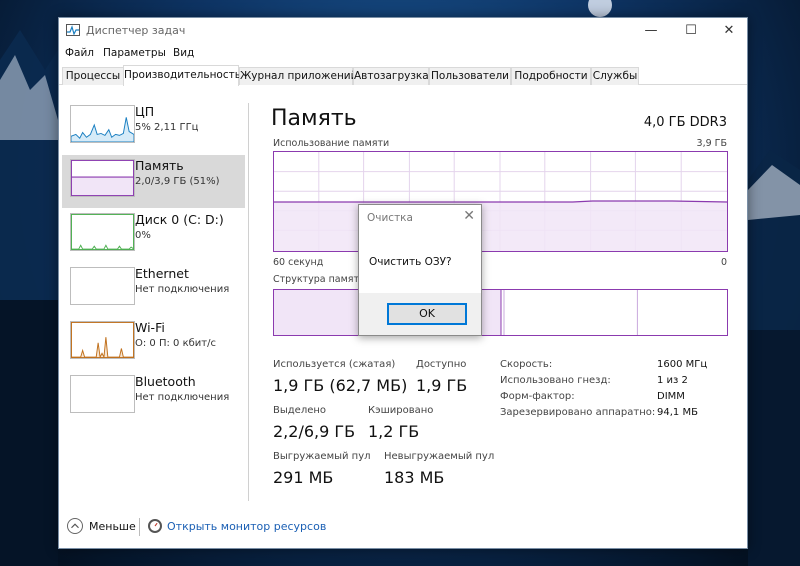  I want to click on menu-file: Файл, so click(79, 53).